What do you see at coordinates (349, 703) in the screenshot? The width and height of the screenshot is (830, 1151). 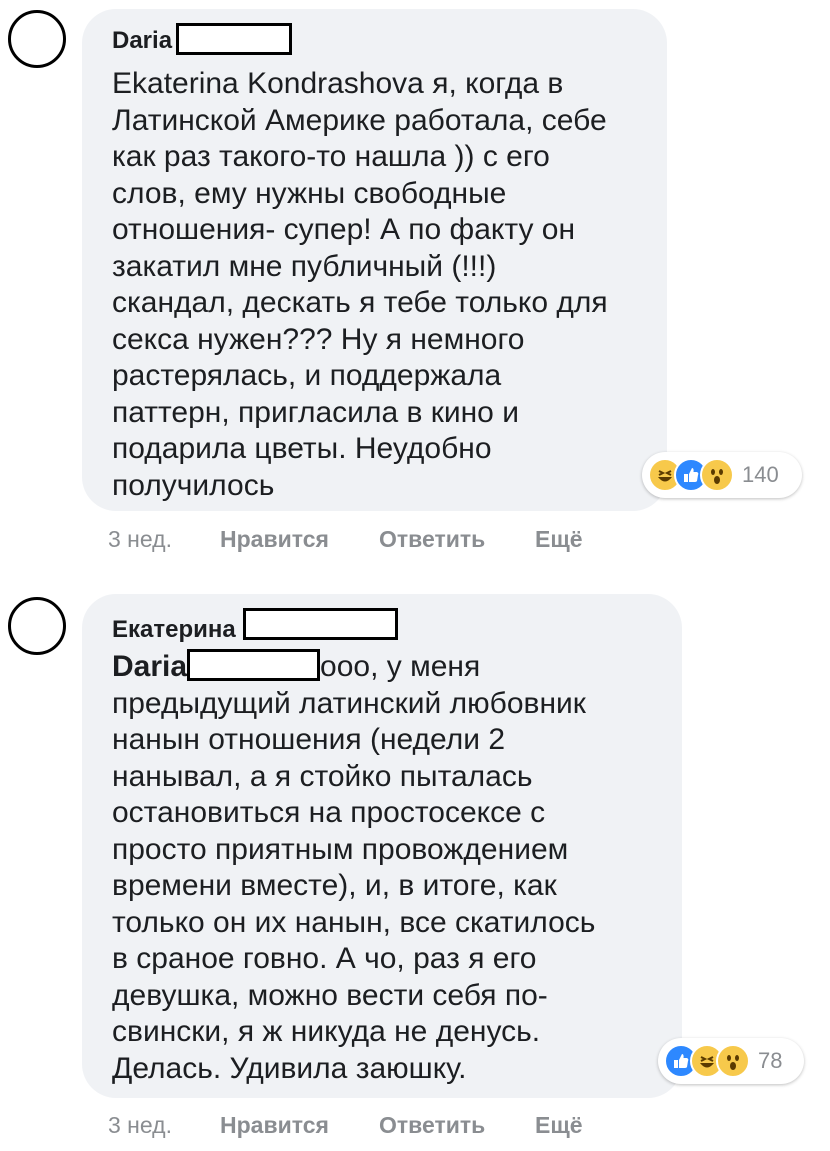 I see `comment-line: предыдущий латинский любовник` at bounding box center [349, 703].